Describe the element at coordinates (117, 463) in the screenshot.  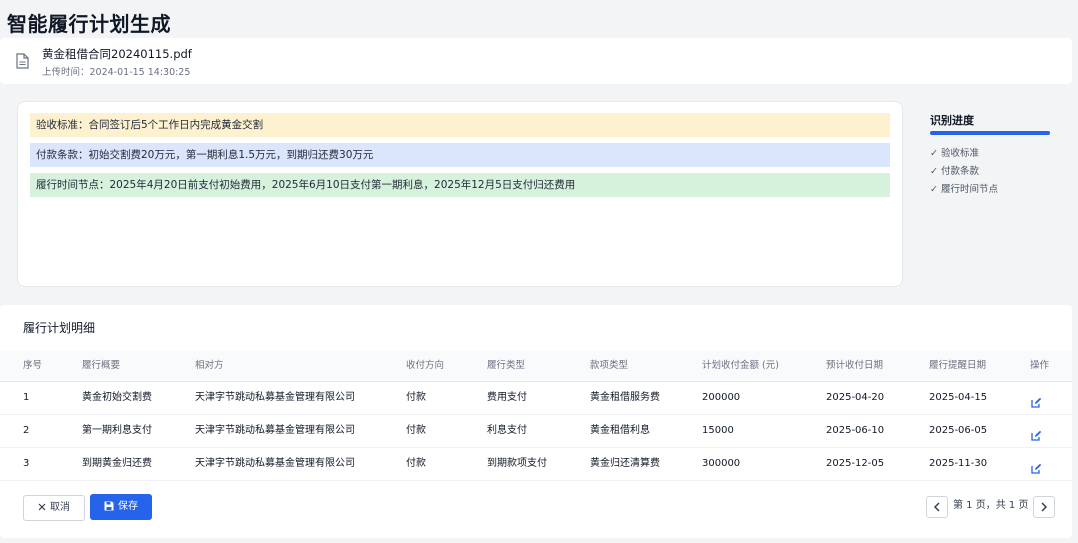
I see `cell-summary: 到期黄金归还费` at that location.